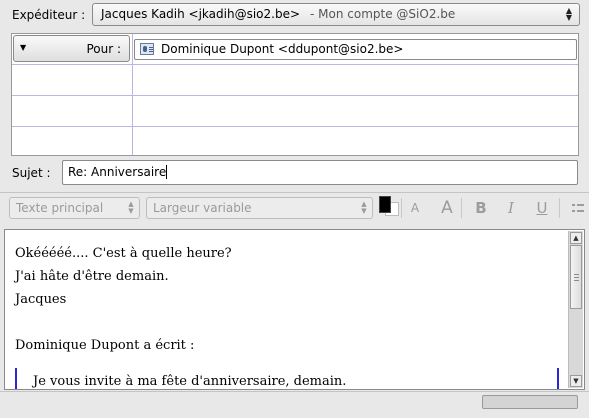 The image size is (589, 418). What do you see at coordinates (577, 208) in the screenshot?
I see `bulleted-list-icon` at bounding box center [577, 208].